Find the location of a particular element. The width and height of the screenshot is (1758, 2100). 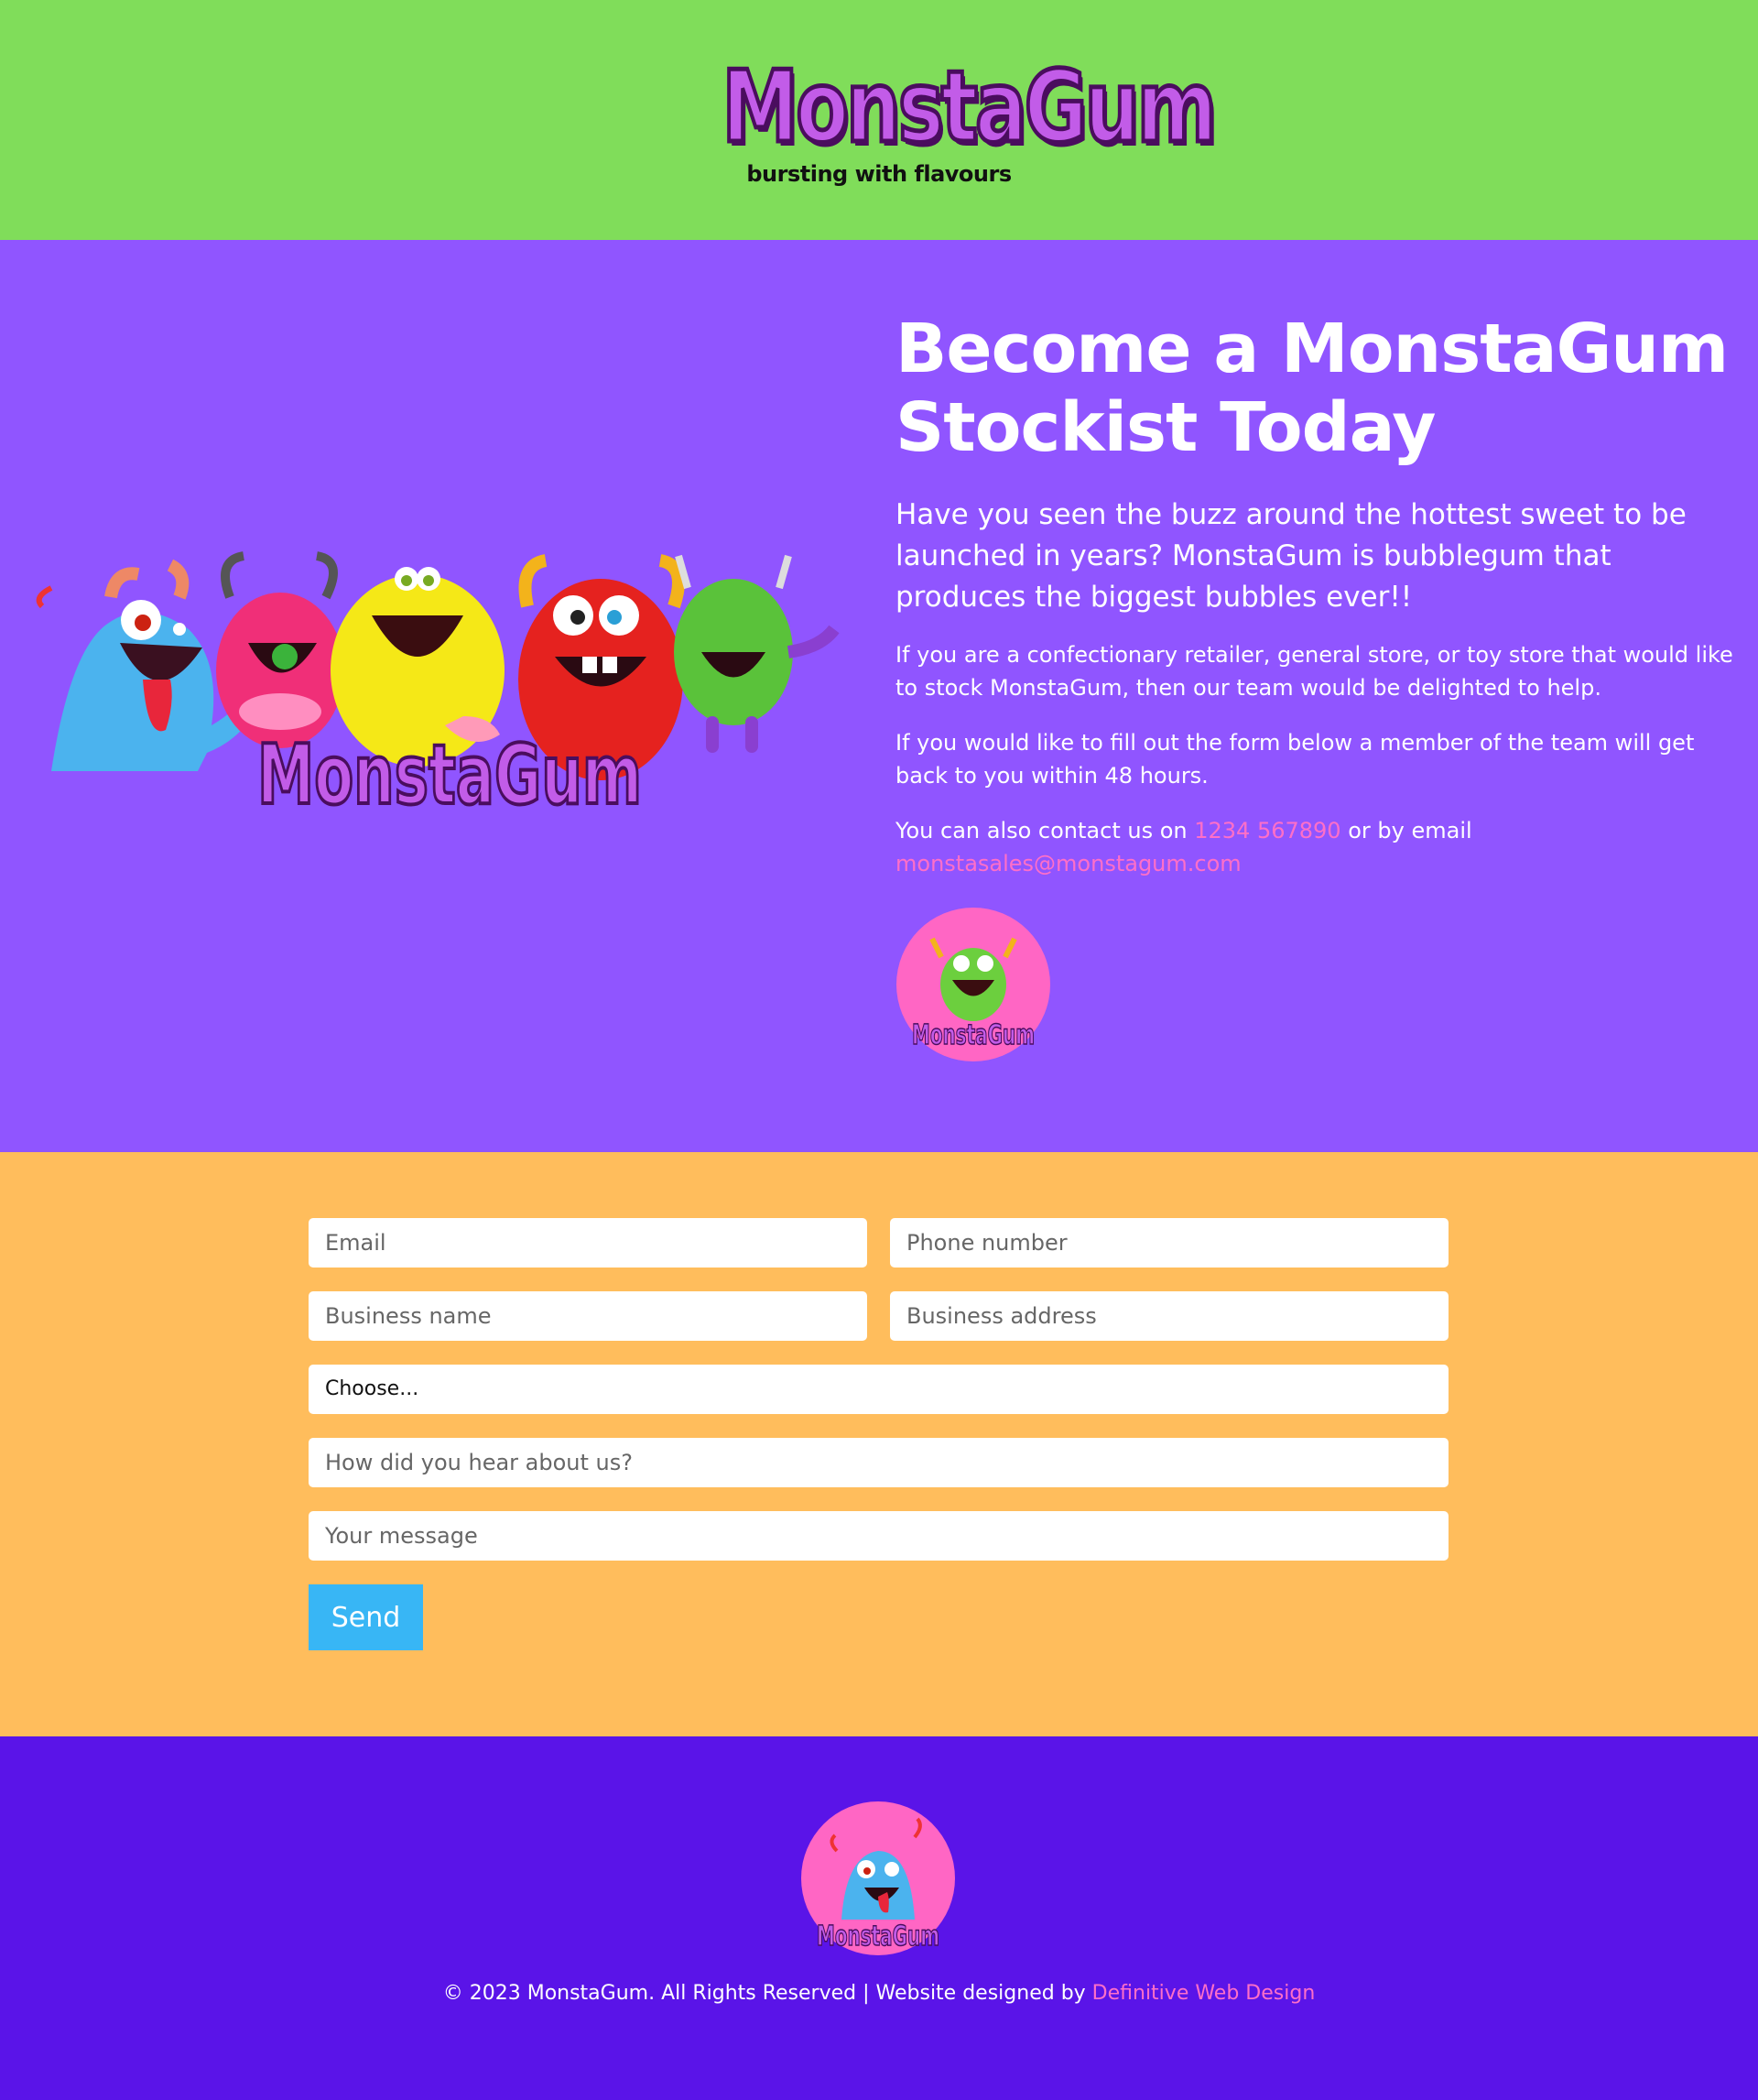

logo-tagline: bursting with flavours is located at coordinates (879, 174).